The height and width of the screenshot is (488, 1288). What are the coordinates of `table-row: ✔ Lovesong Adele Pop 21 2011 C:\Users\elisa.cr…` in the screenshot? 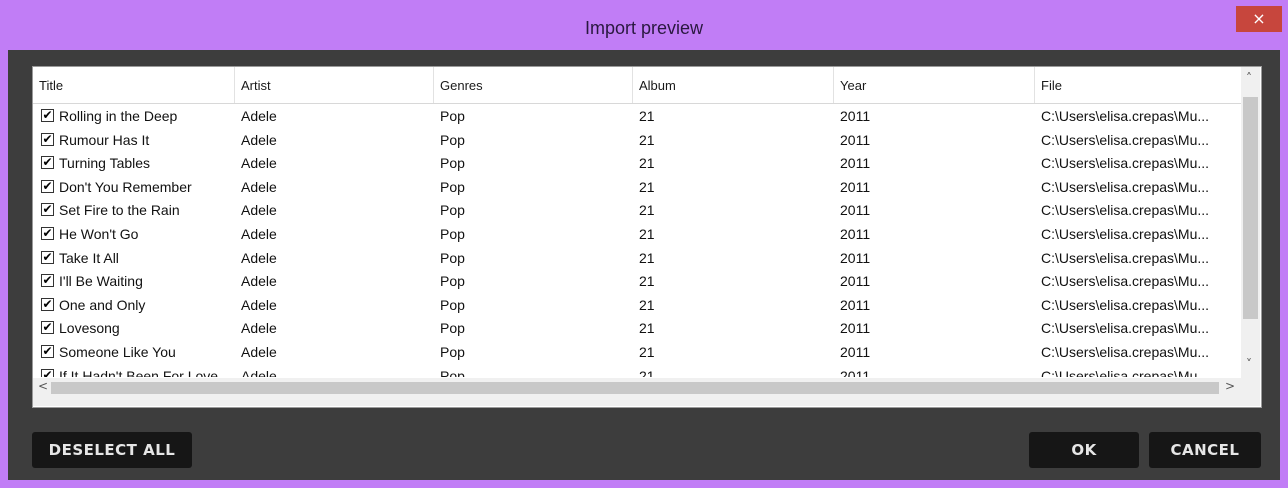 It's located at (637, 328).